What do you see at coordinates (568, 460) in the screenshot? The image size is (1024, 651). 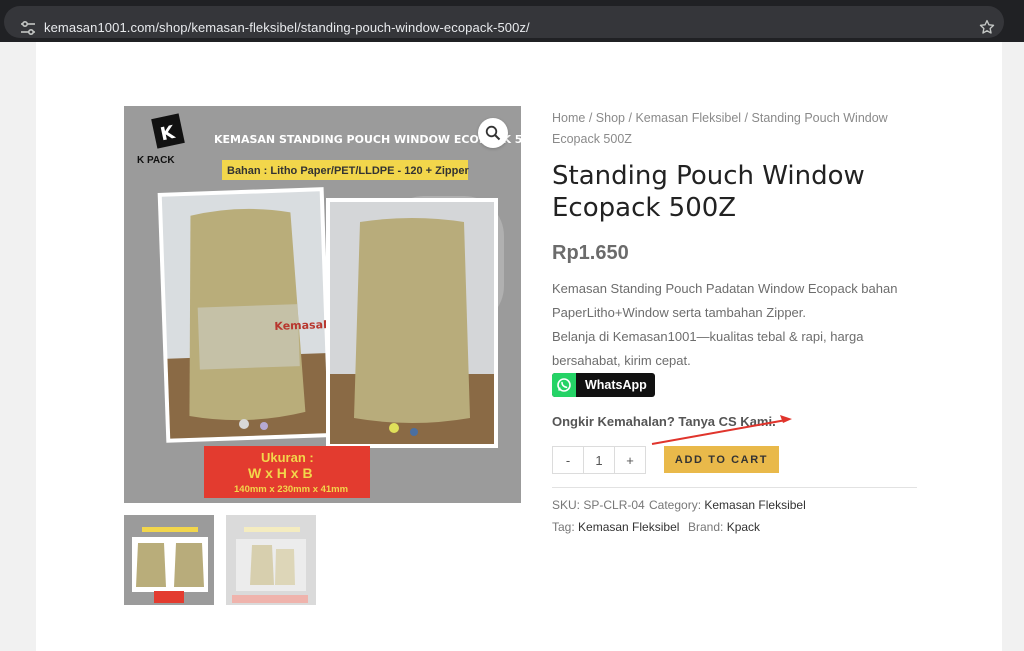 I see `quantity-decrease-button: -` at bounding box center [568, 460].